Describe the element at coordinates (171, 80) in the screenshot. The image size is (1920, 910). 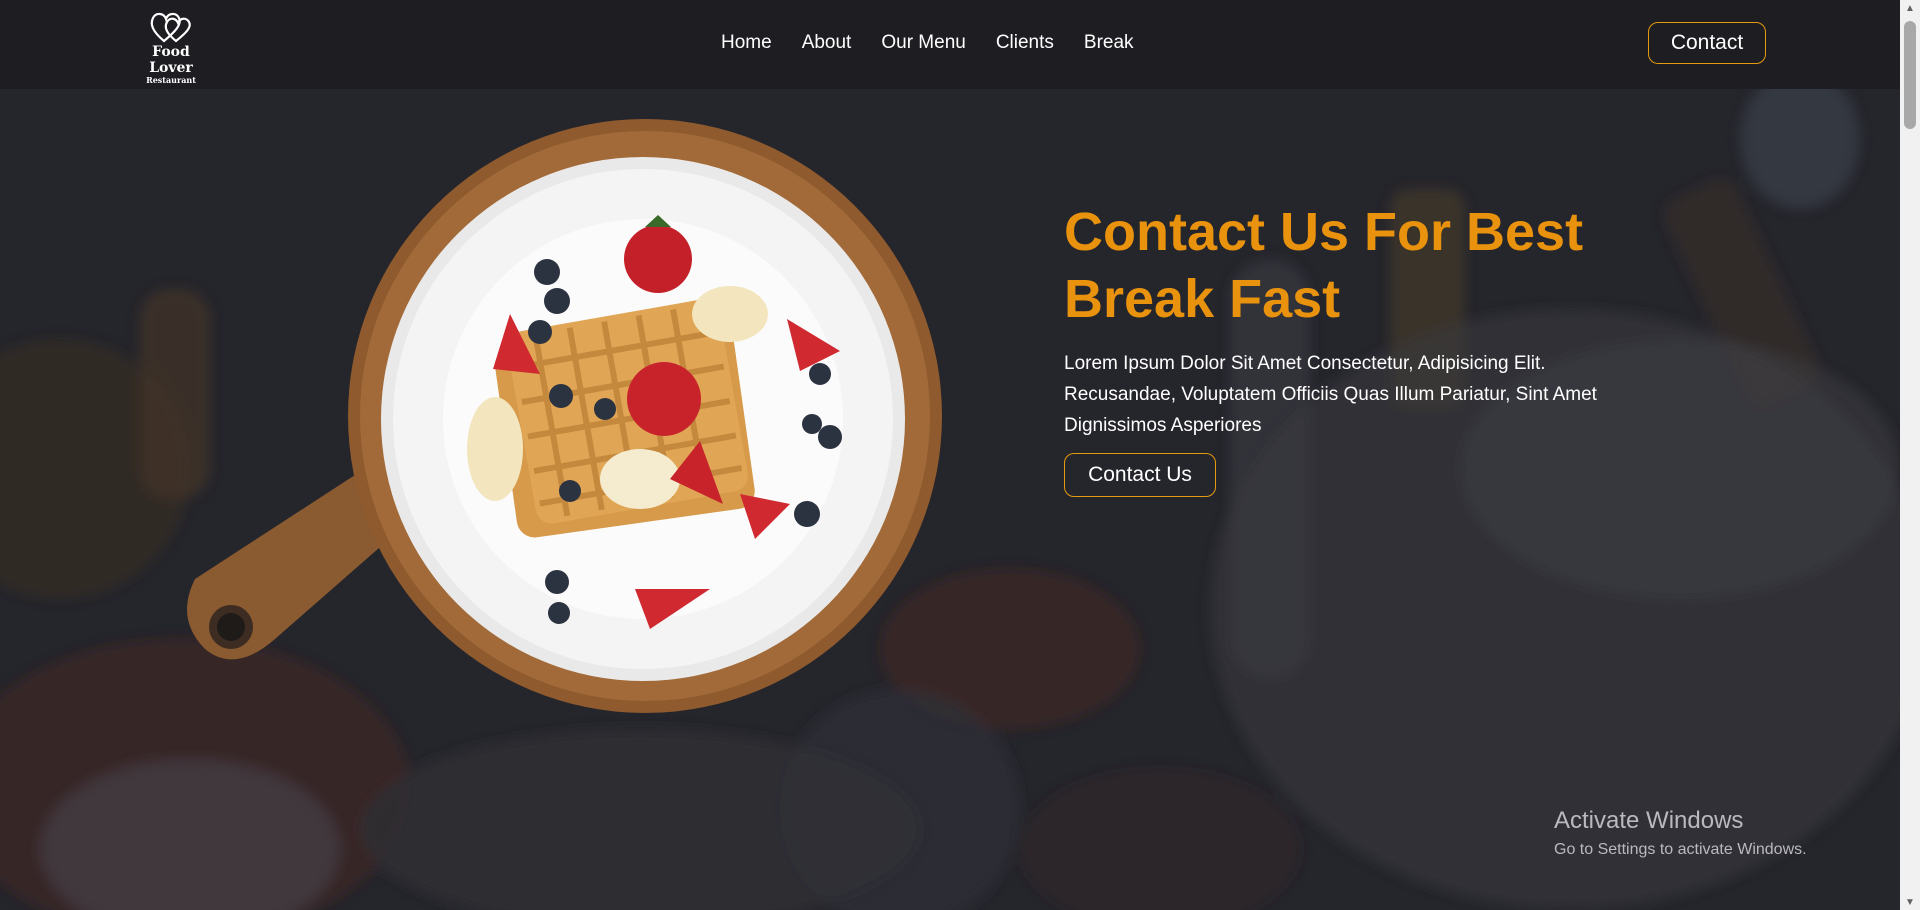
I see `brand-tagline: Restaurant` at that location.